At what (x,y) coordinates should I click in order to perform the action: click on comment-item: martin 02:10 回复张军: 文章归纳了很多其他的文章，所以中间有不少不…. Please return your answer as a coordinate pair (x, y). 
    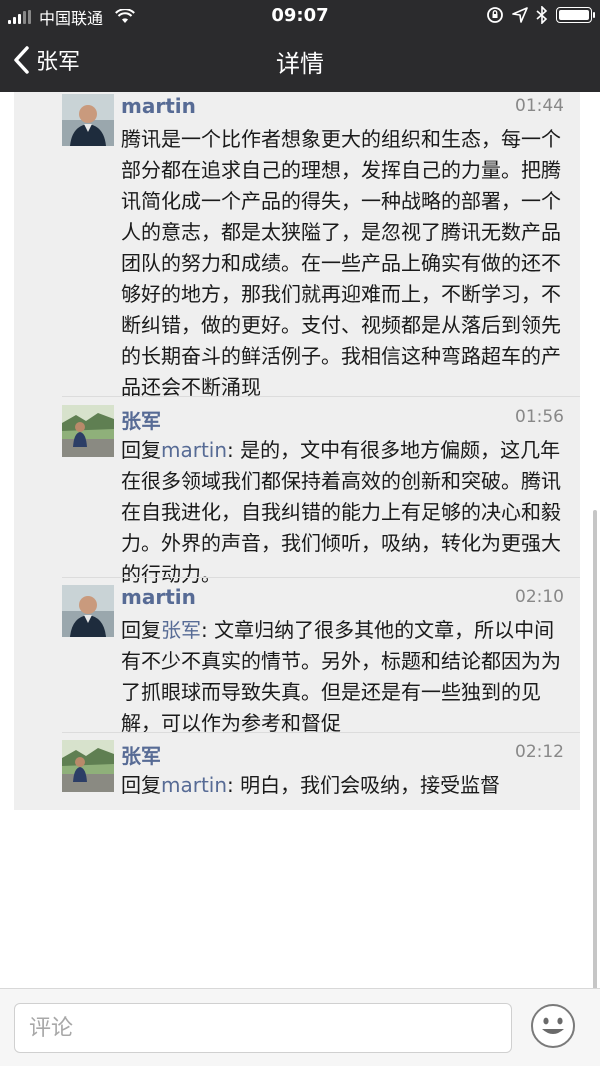
    Looking at the image, I should click on (297, 660).